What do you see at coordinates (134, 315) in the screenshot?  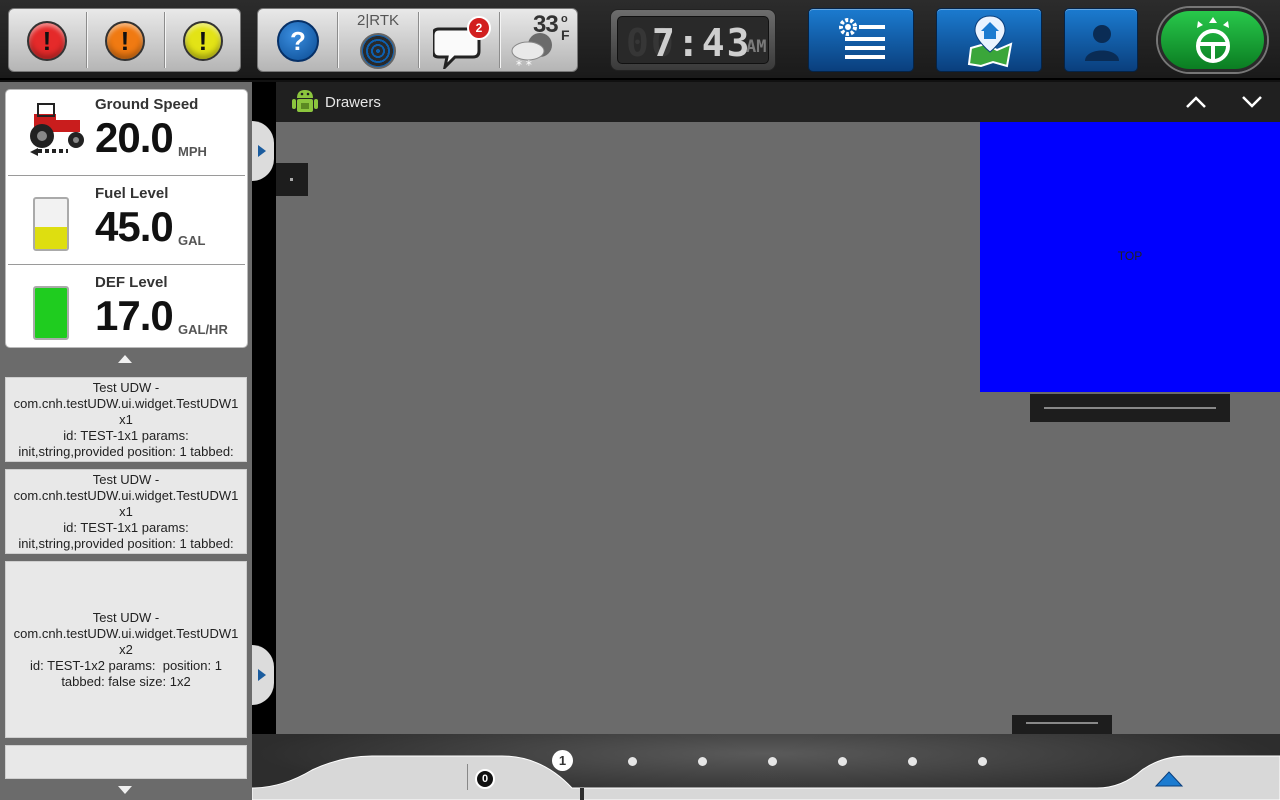 I see `gauge-value: 17.0` at bounding box center [134, 315].